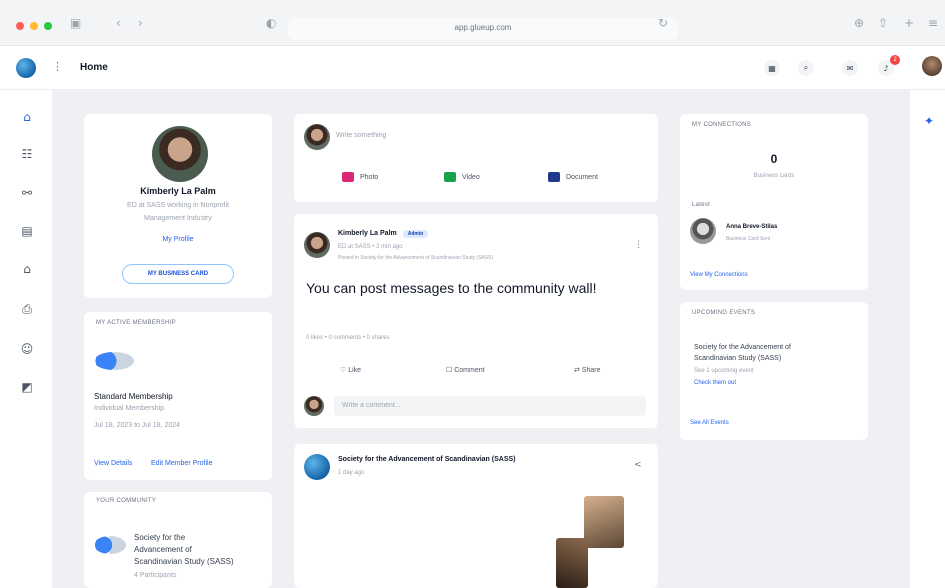 The width and height of the screenshot is (945, 588). I want to click on home-icon: ⌂, so click(27, 117).